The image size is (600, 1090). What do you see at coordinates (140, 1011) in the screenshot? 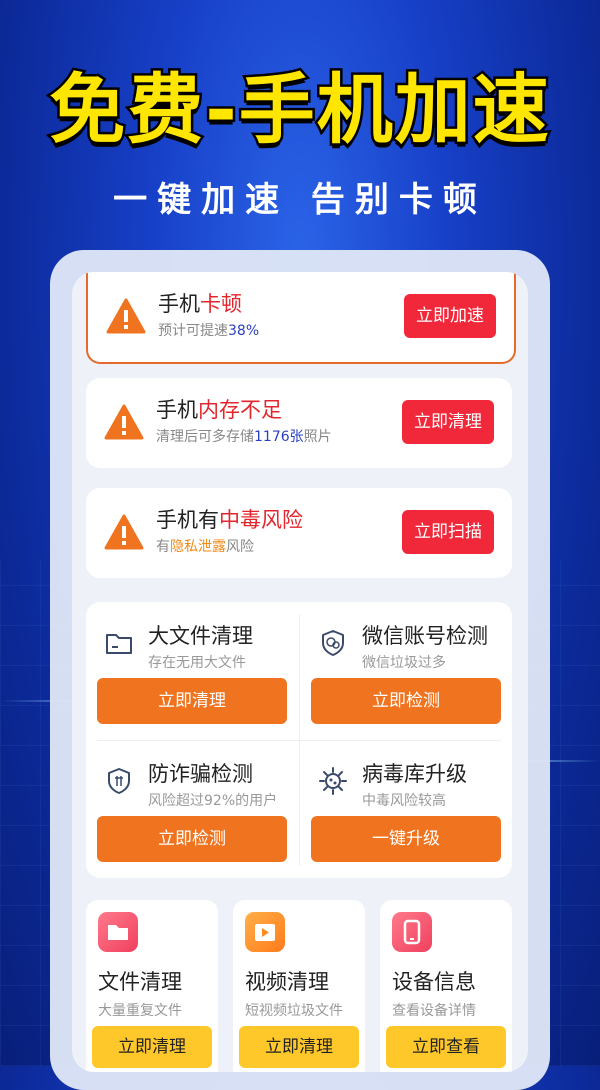
I see `mini-subtitle: 大量重复文件` at bounding box center [140, 1011].